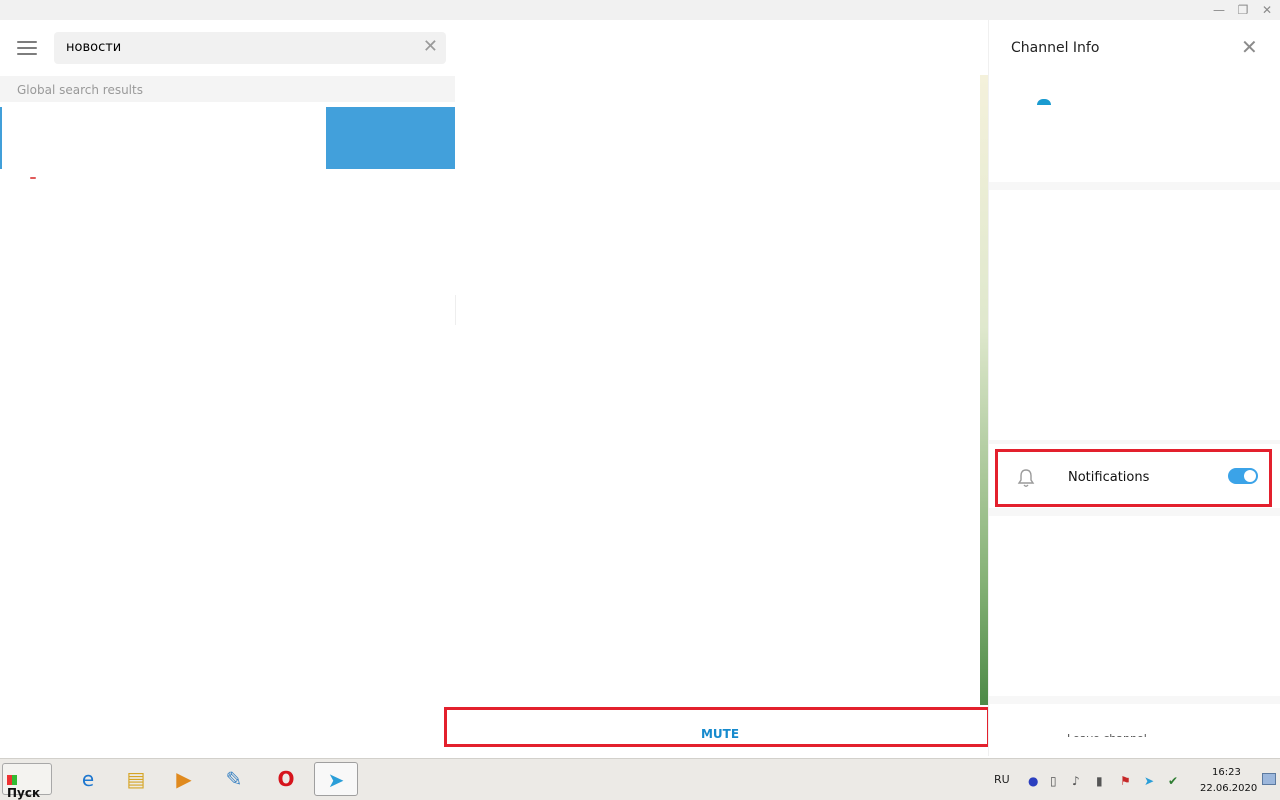 This screenshot has width=1280, height=800. I want to click on volume-icon: ♪, so click(1076, 781).